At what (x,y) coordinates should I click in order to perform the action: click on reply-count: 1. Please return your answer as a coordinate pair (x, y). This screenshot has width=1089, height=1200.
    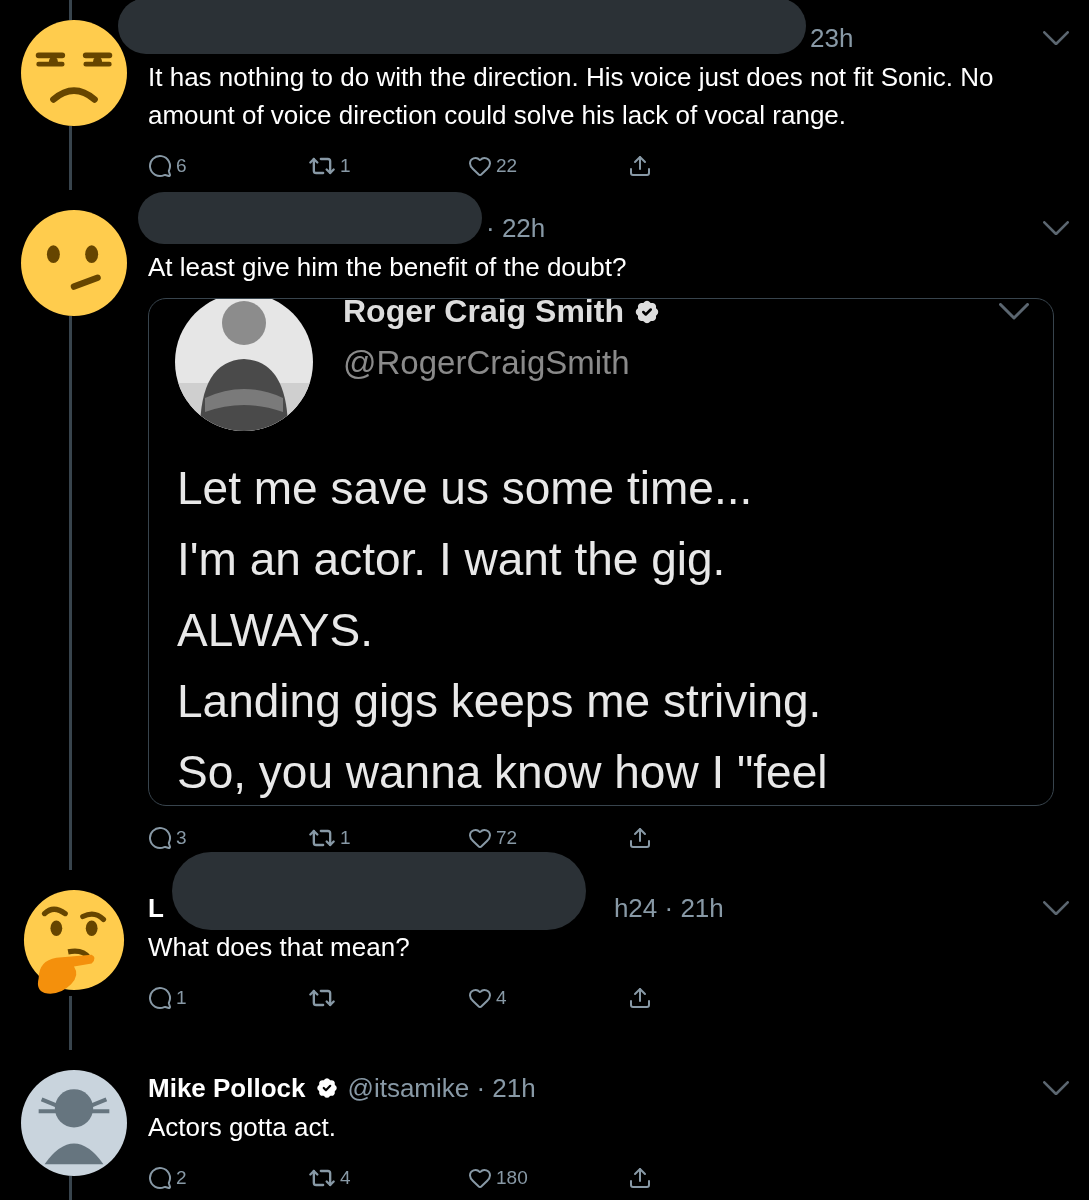
    Looking at the image, I should click on (181, 998).